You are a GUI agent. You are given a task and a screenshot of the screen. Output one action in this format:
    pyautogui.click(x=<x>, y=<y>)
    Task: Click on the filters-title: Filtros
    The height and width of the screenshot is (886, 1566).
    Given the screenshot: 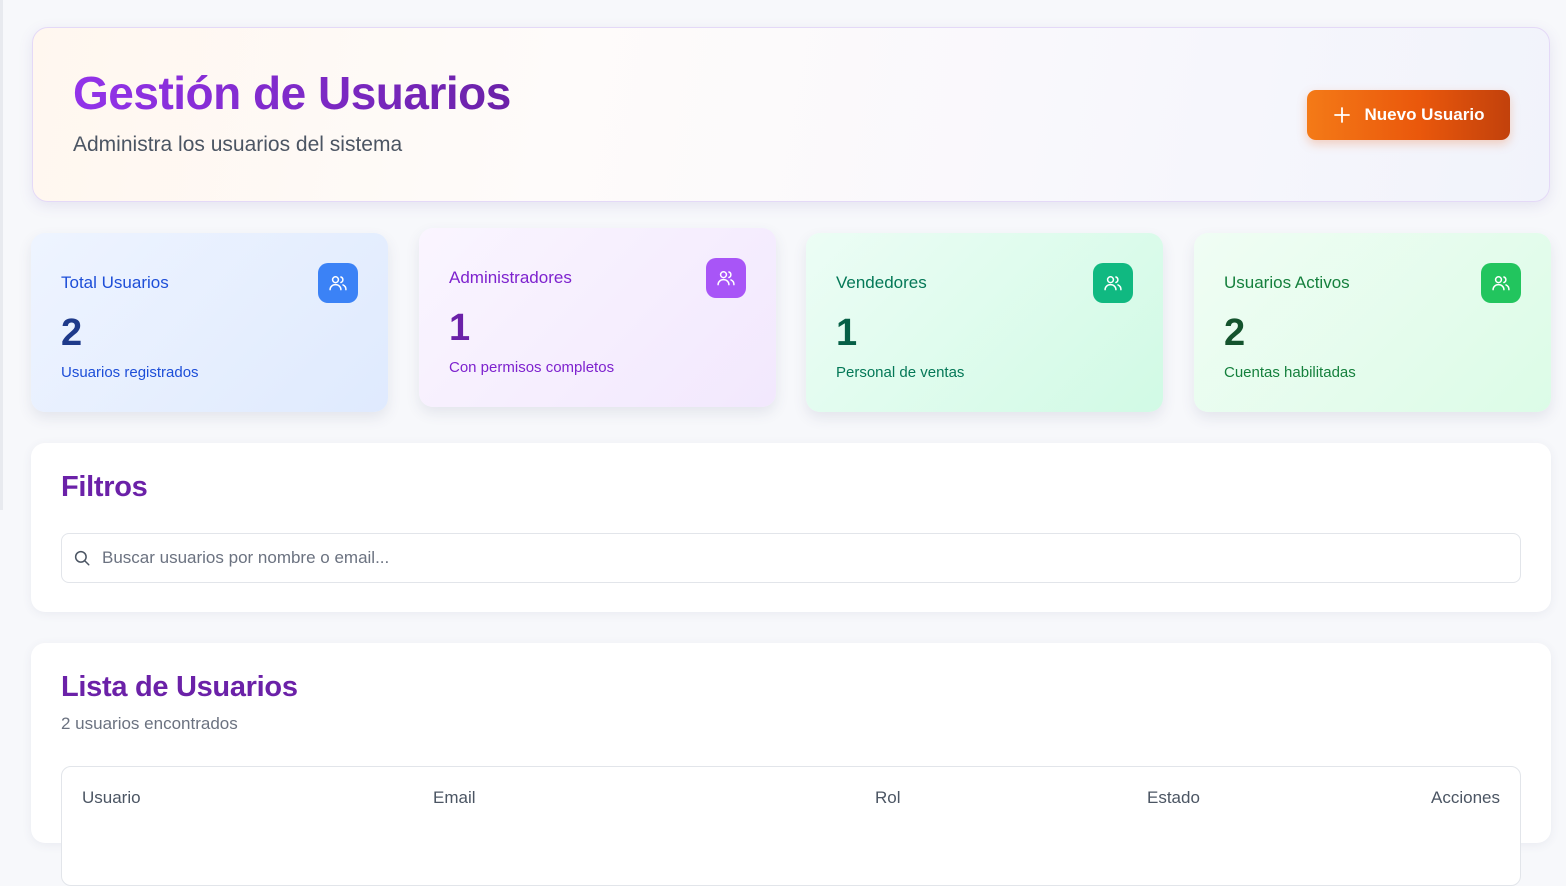 What is the action you would take?
    pyautogui.click(x=104, y=487)
    